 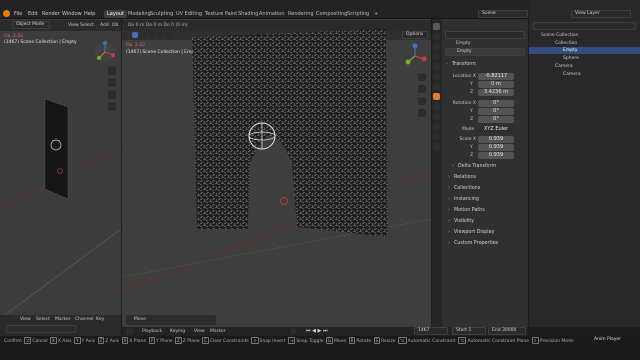 What do you see at coordinates (51, 14) in the screenshot?
I see `menu-render: Render` at bounding box center [51, 14].